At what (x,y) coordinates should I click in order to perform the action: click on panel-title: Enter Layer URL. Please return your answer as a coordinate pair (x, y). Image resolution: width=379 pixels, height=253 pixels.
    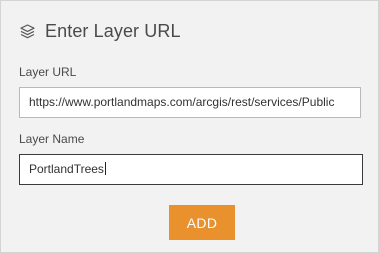
    Looking at the image, I should click on (113, 30).